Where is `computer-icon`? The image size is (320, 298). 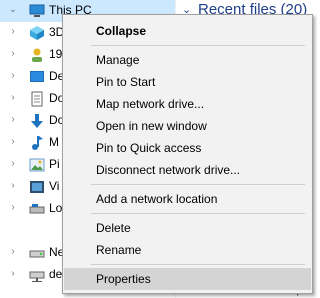 computer-icon is located at coordinates (37, 11).